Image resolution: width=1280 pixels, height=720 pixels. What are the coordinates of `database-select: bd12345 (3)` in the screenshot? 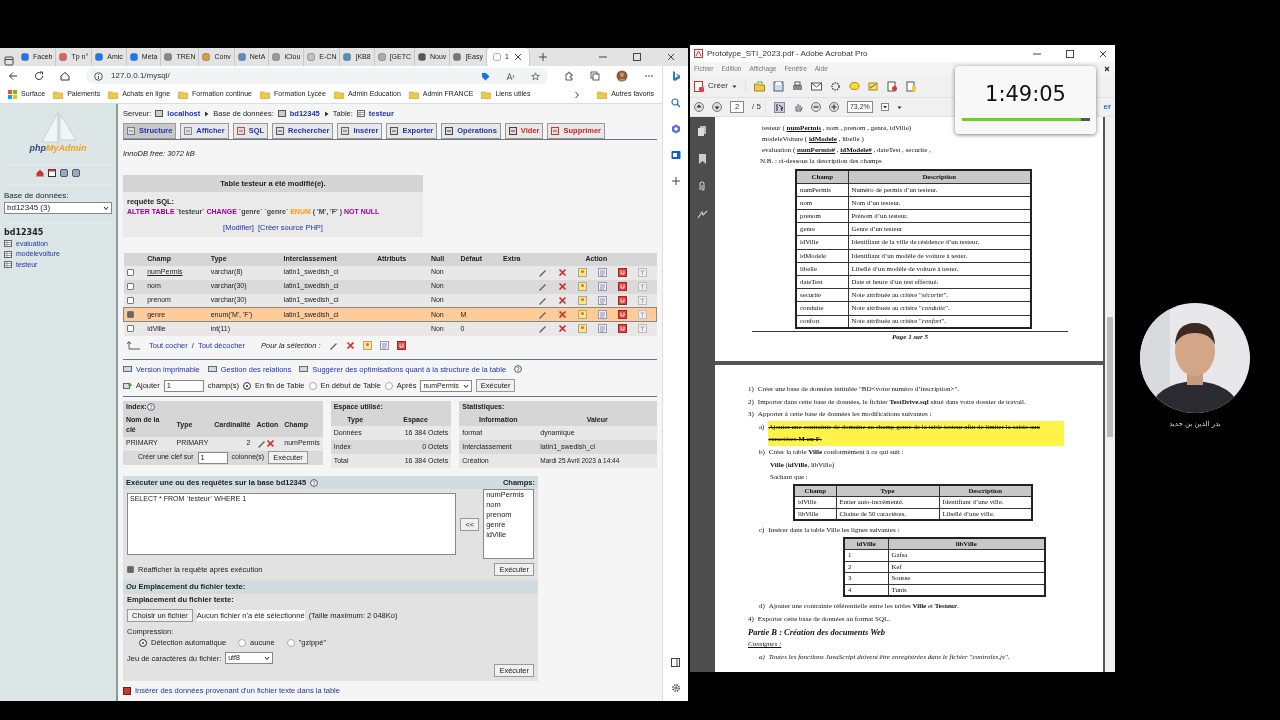 It's located at (58, 207).